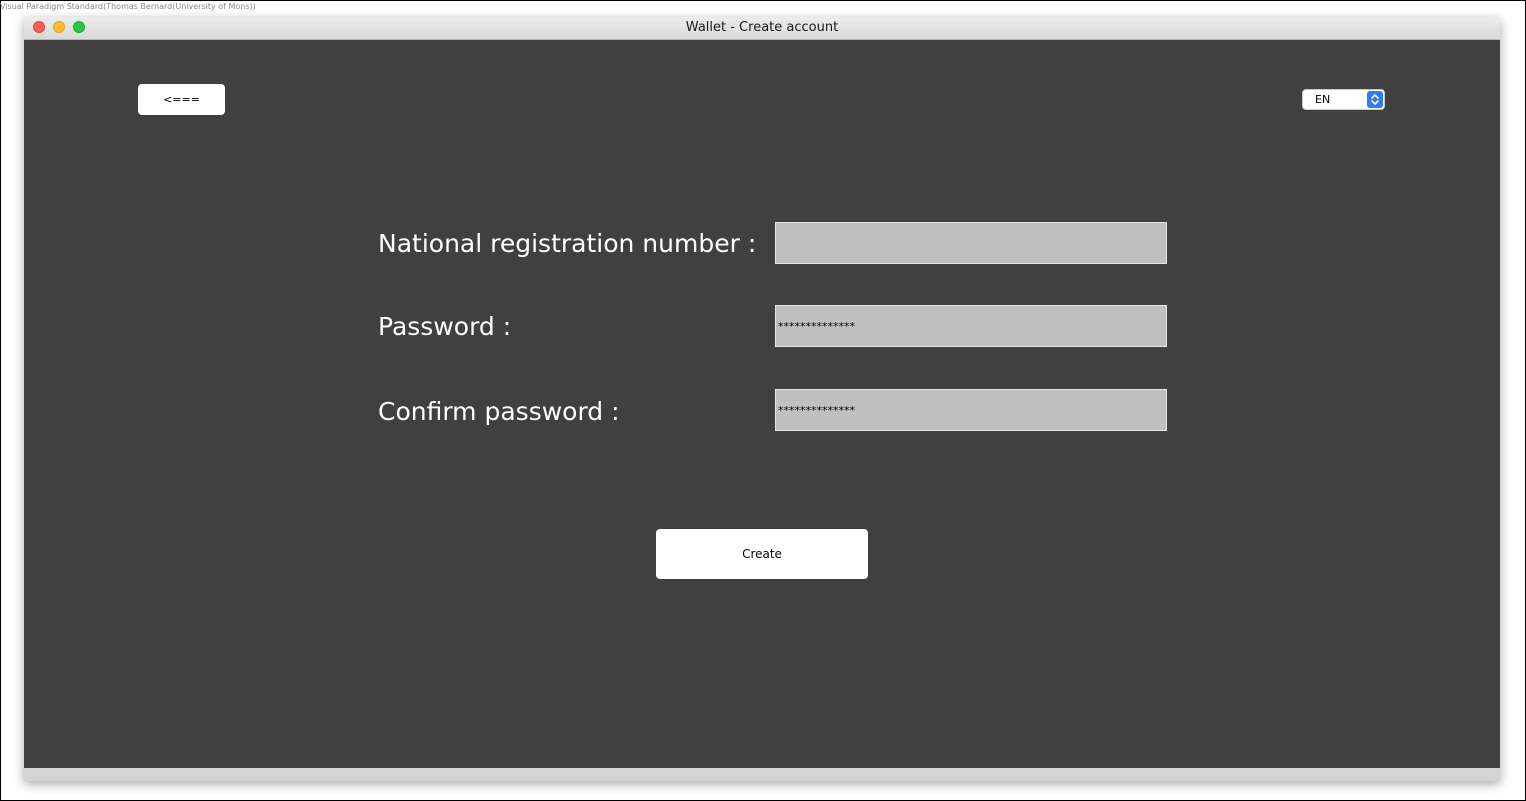 The image size is (1526, 801). I want to click on back-button: <===, so click(181, 99).